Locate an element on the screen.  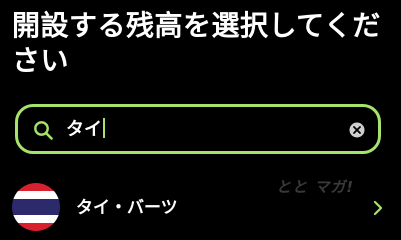
list-item-label: タイ・バーツ is located at coordinates (127, 208).